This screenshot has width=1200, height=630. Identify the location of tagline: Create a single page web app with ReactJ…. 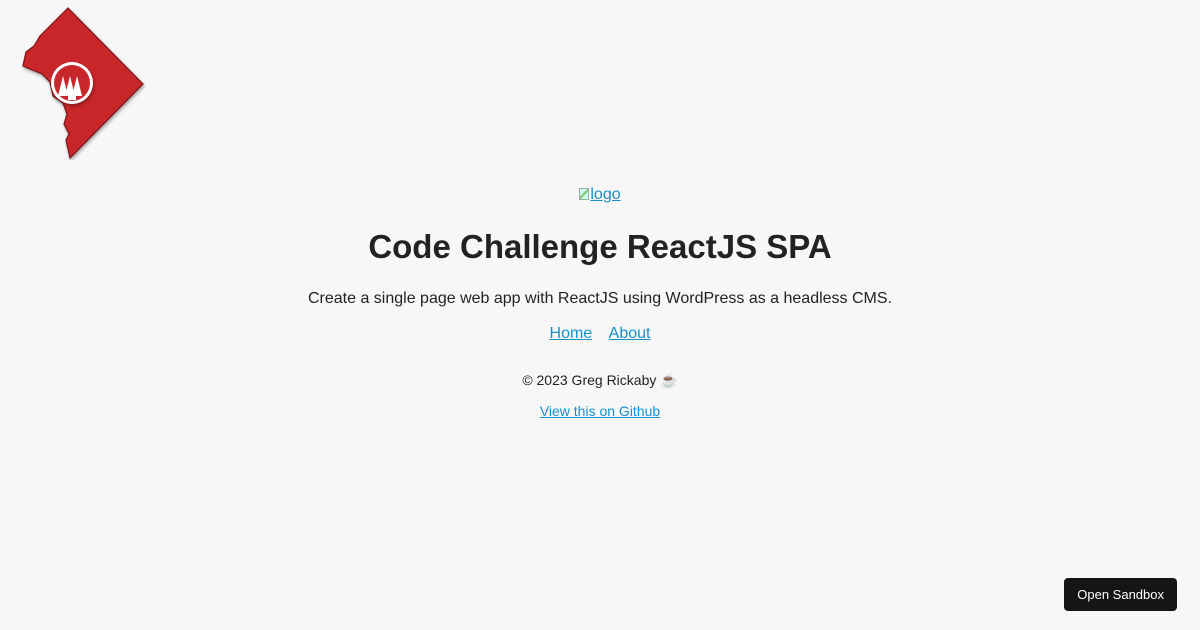
(599, 298).